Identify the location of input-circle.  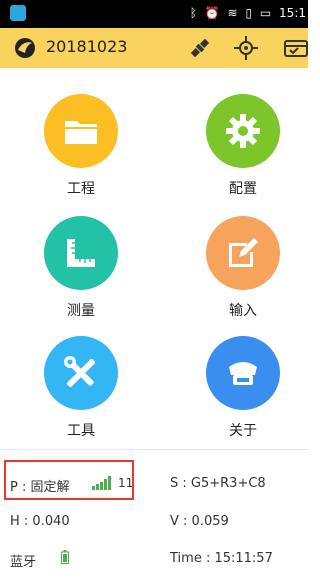
(243, 253).